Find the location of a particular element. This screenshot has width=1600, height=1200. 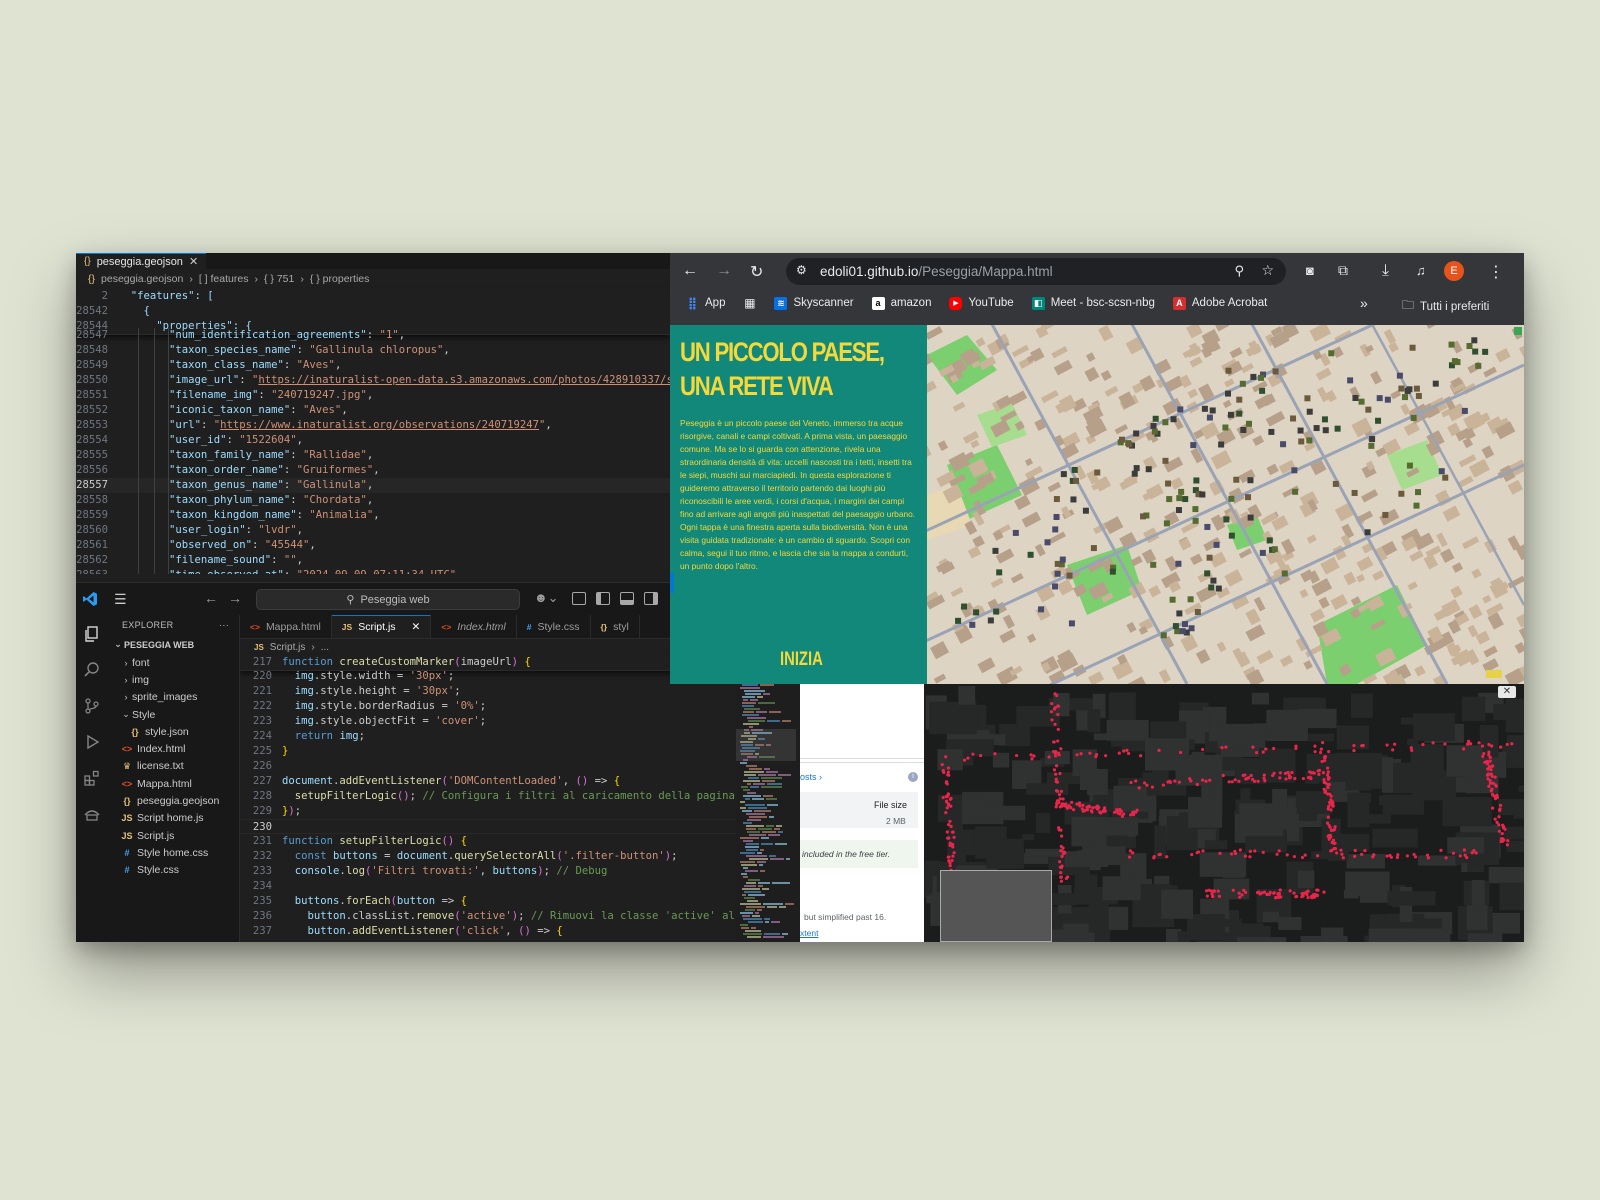

3d-map is located at coordinates (1225, 504).